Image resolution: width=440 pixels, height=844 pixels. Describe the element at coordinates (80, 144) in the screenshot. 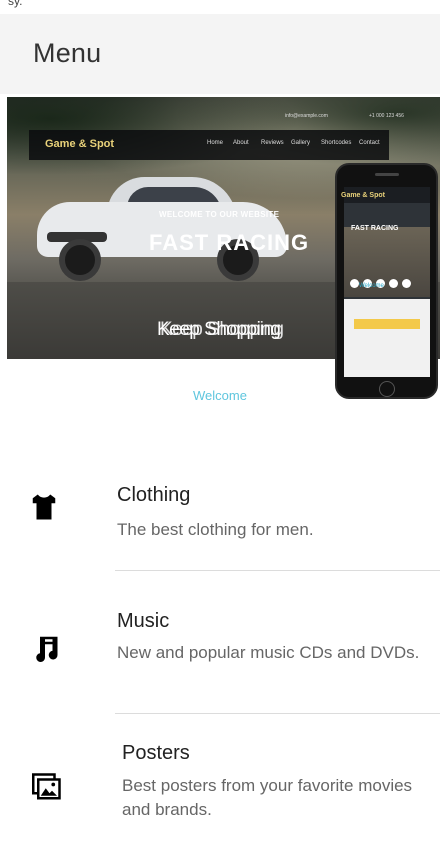

I see `site-logo: Game & Spot` at that location.